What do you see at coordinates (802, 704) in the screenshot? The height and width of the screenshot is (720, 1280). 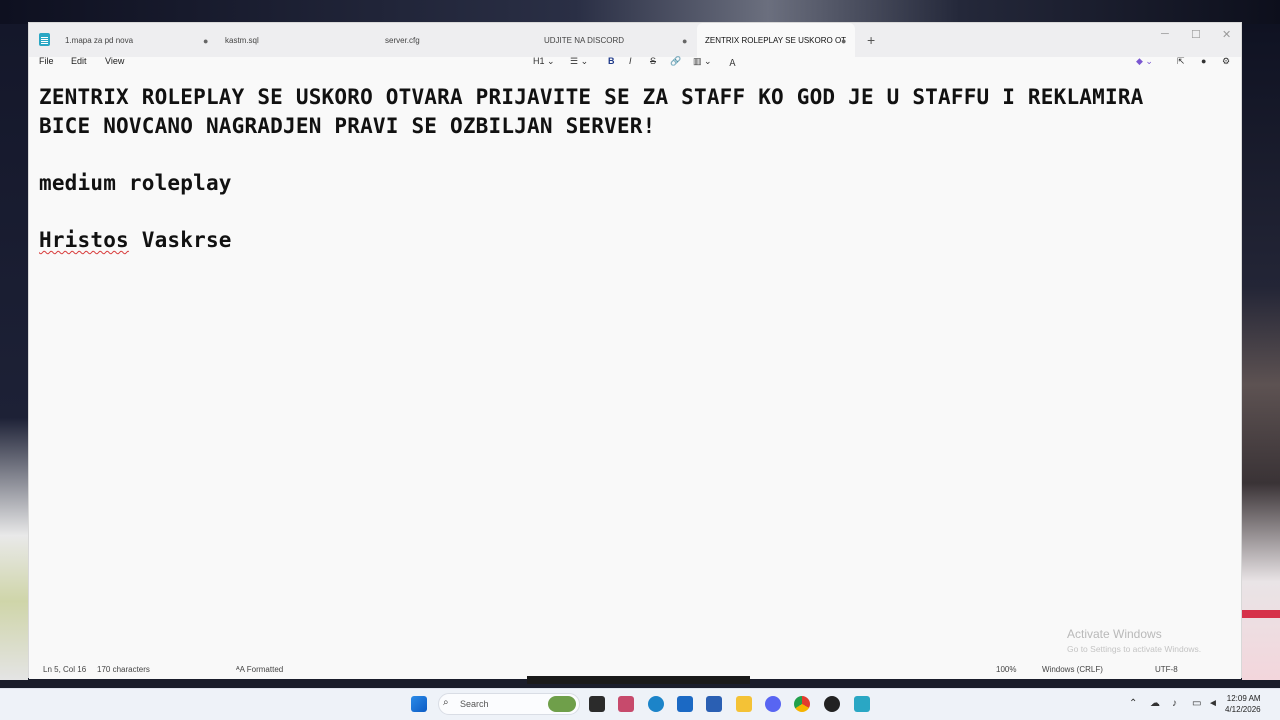 I see `chrome-icon` at bounding box center [802, 704].